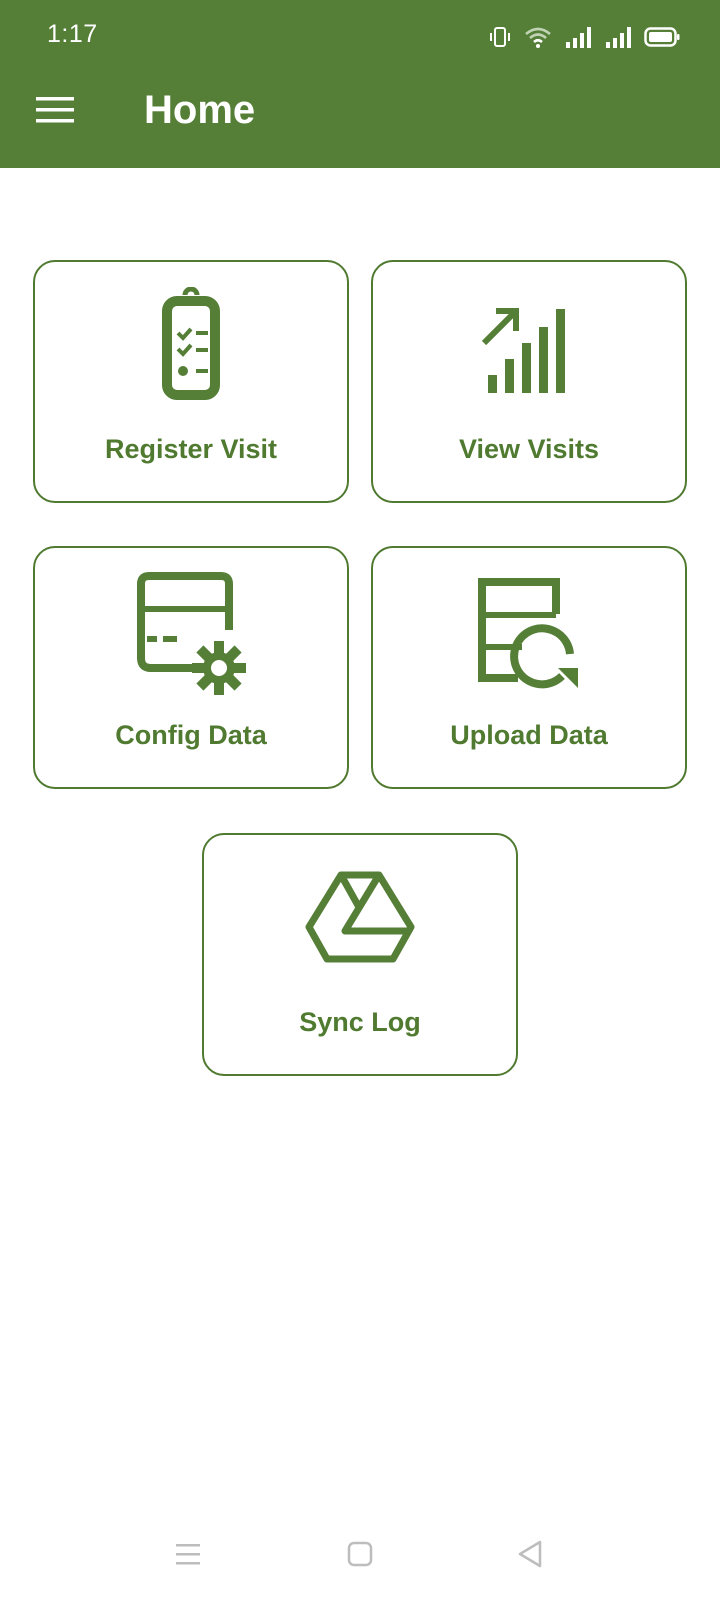  I want to click on upload-data-tile: Upload Data, so click(529, 667).